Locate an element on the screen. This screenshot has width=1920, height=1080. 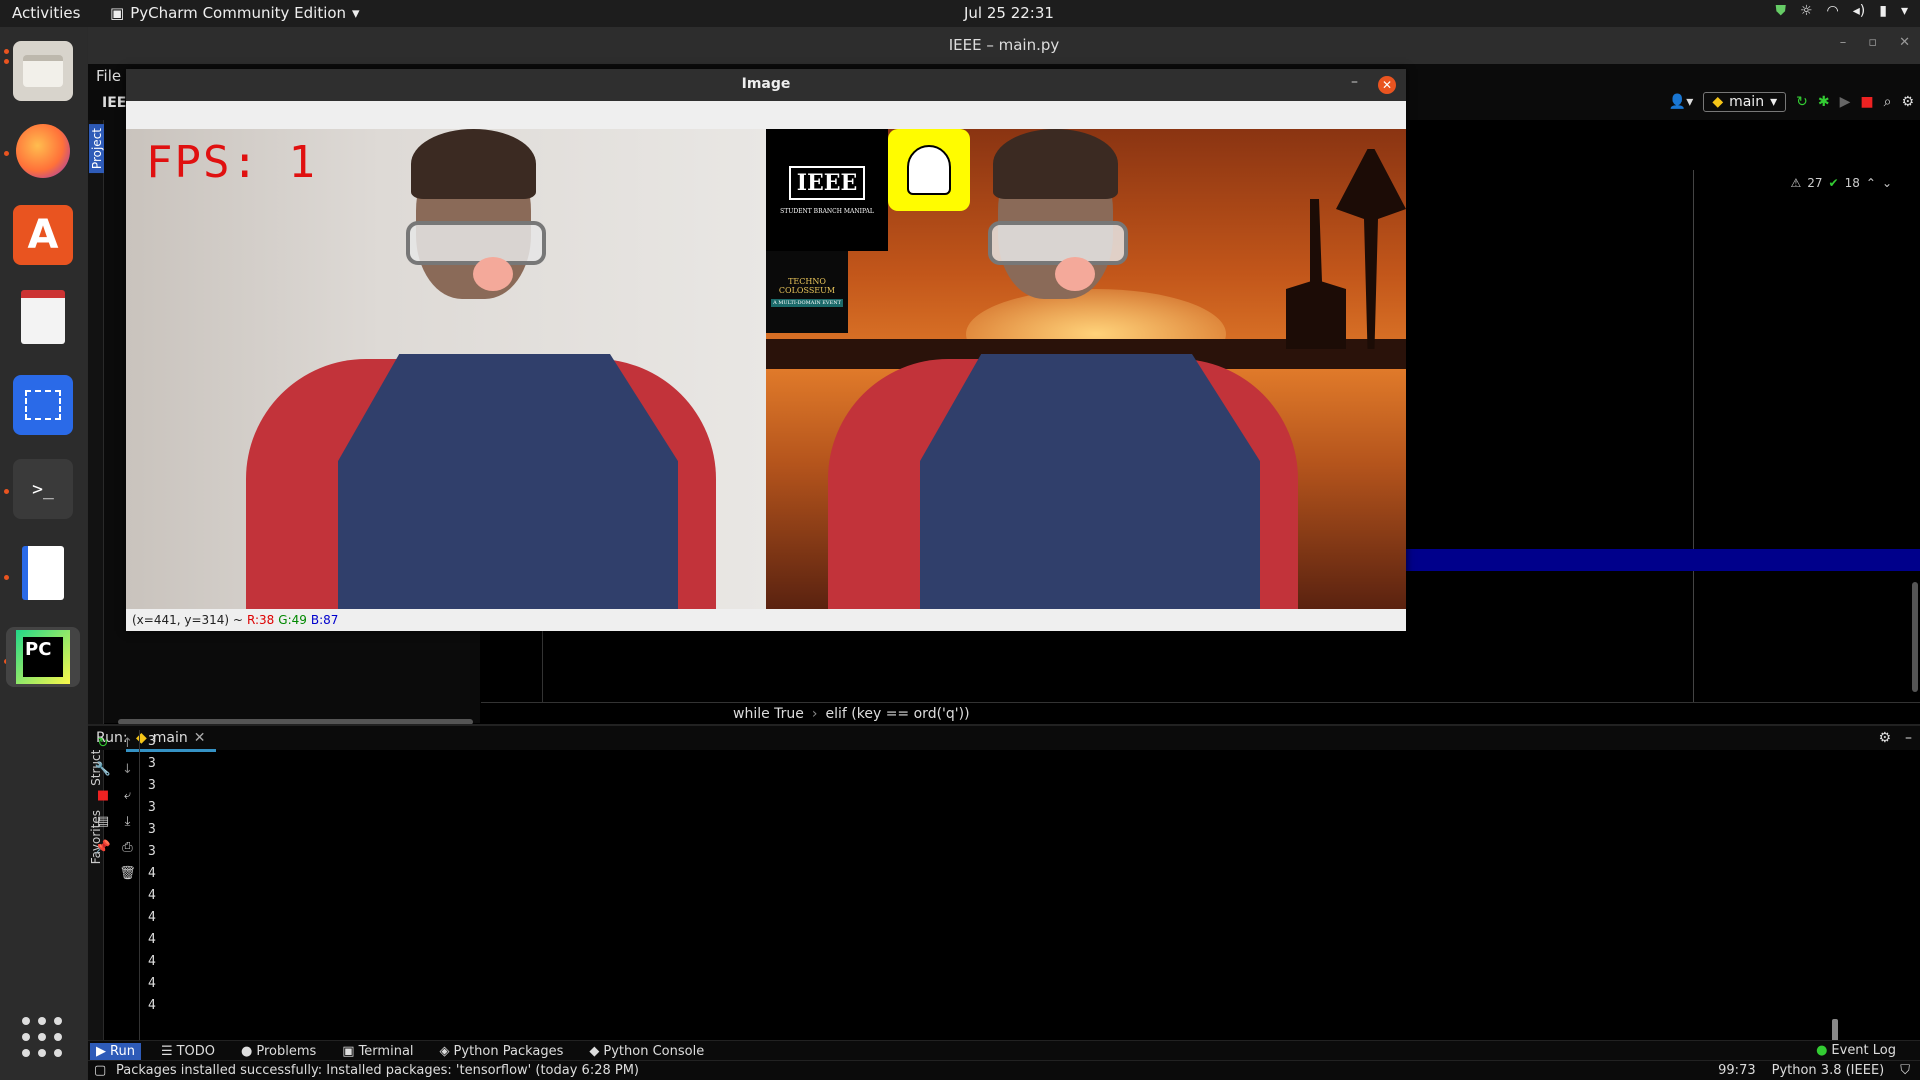
coverage-icon: ▶ is located at coordinates (1845, 102).